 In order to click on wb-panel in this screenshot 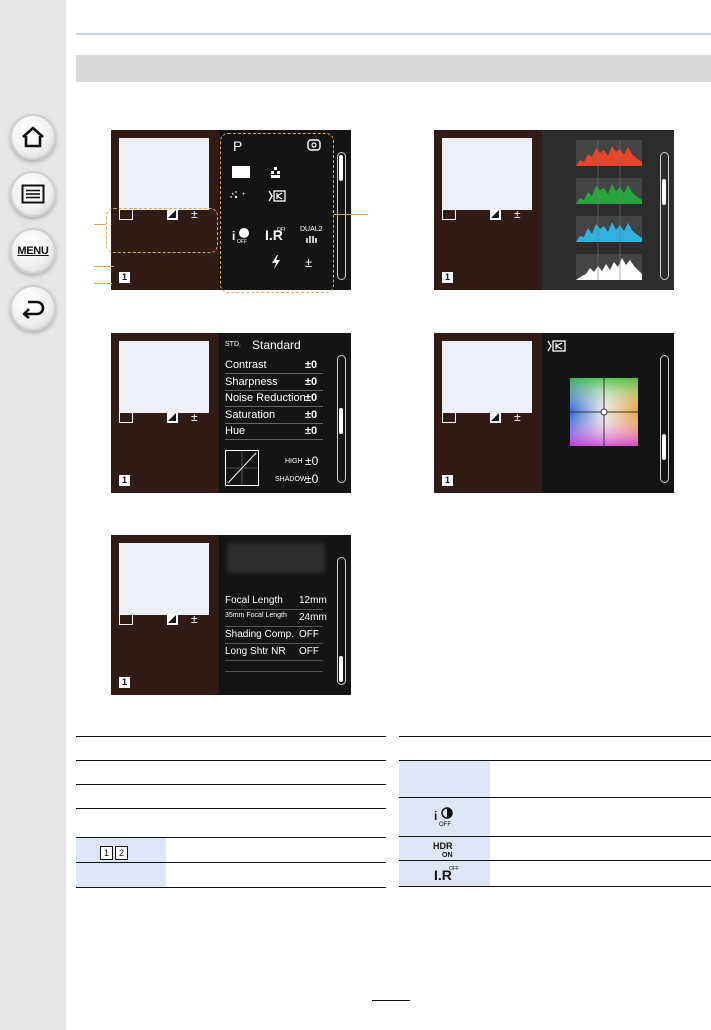, I will do `click(608, 413)`.